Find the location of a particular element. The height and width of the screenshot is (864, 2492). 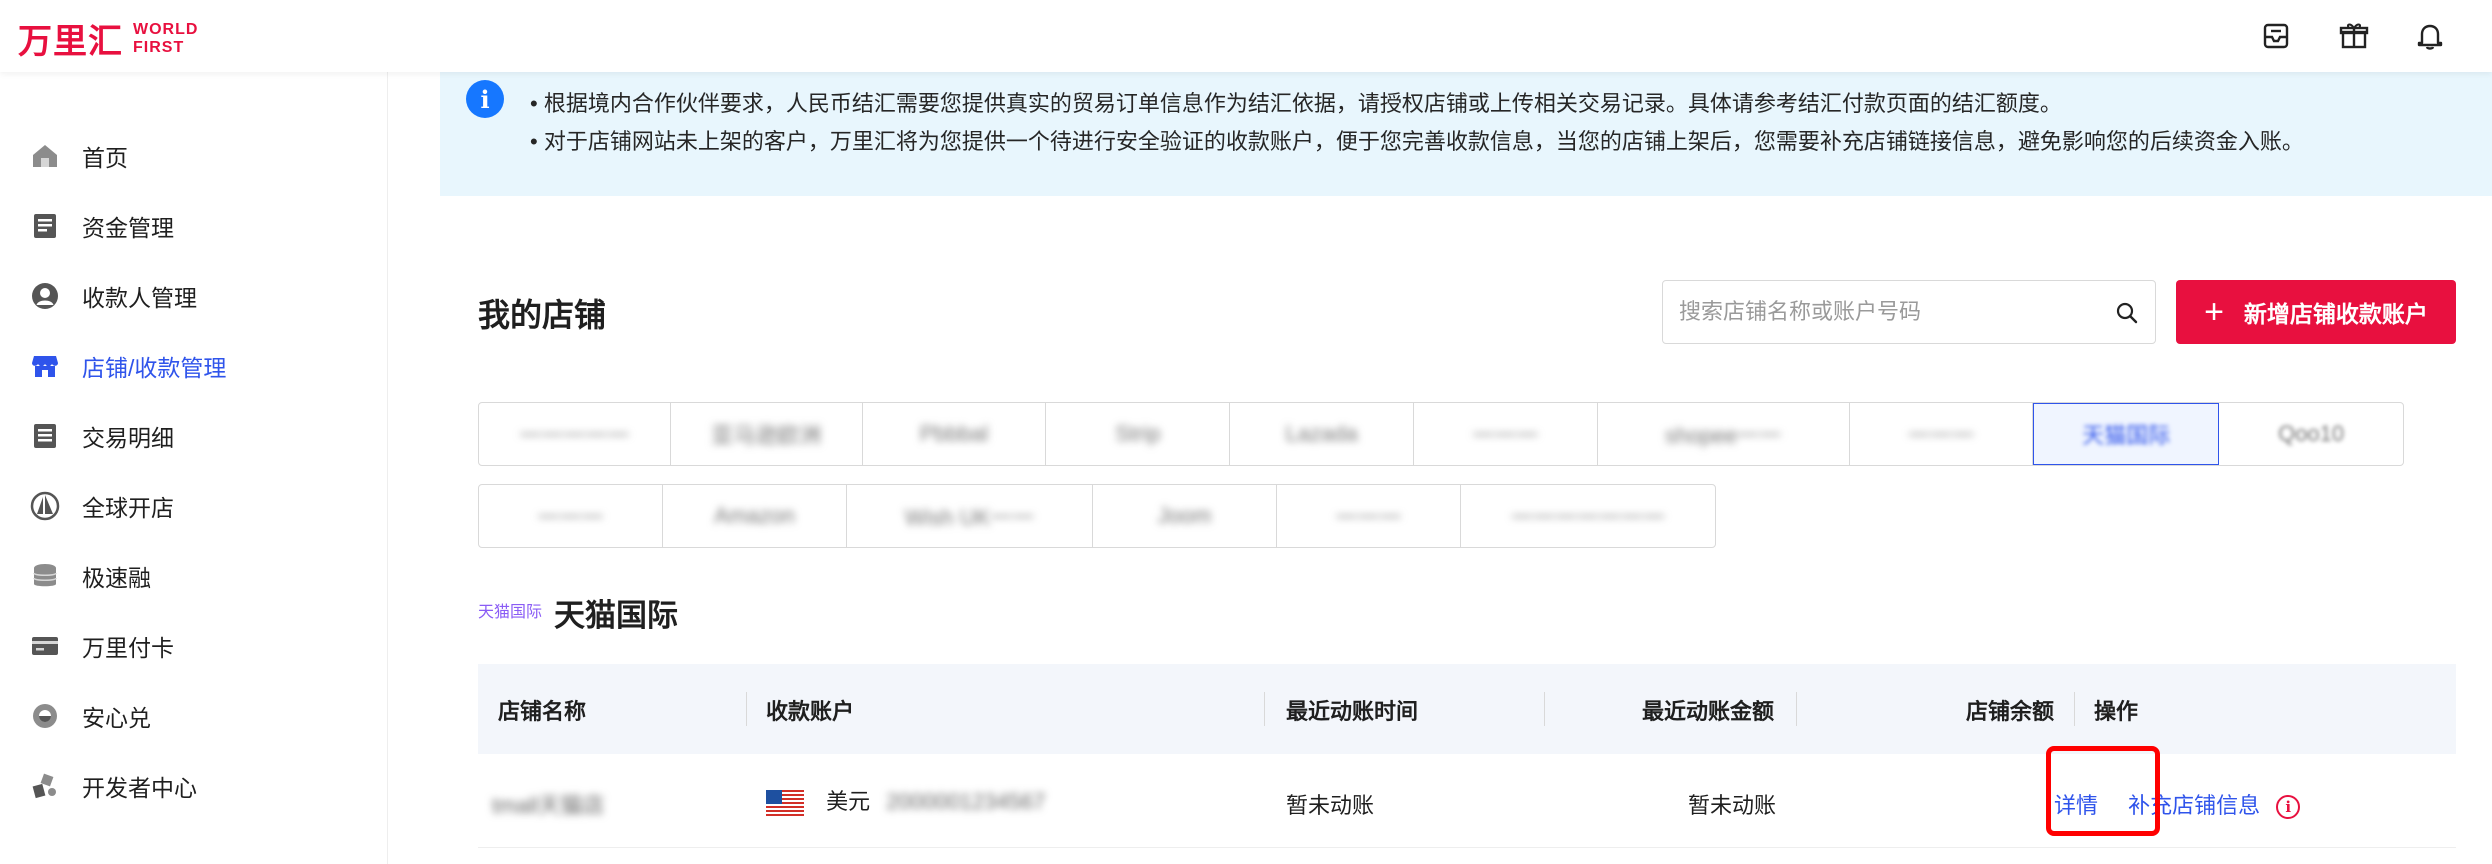

sidebar-item-label: 店铺/收款管理 is located at coordinates (154, 368).